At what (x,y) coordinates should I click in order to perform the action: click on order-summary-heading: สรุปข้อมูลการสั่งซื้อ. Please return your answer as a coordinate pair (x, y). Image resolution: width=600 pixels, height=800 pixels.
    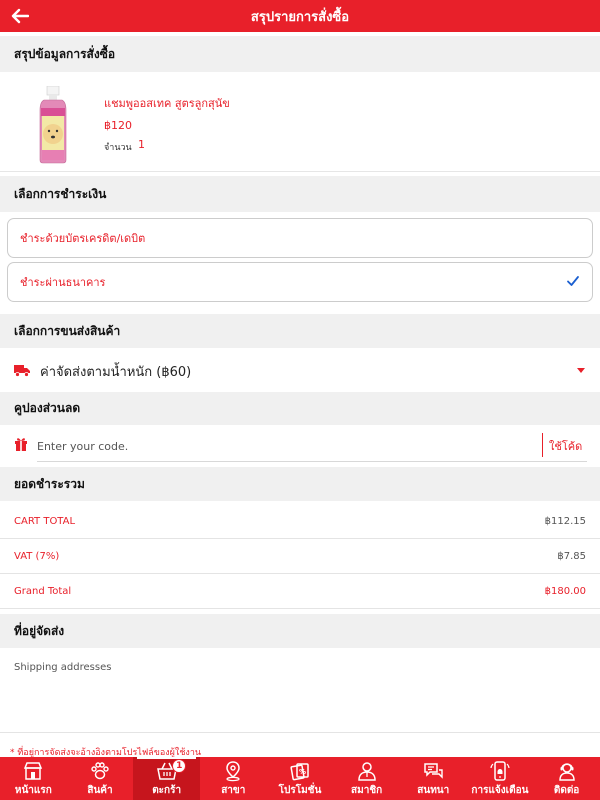
    Looking at the image, I should click on (300, 54).